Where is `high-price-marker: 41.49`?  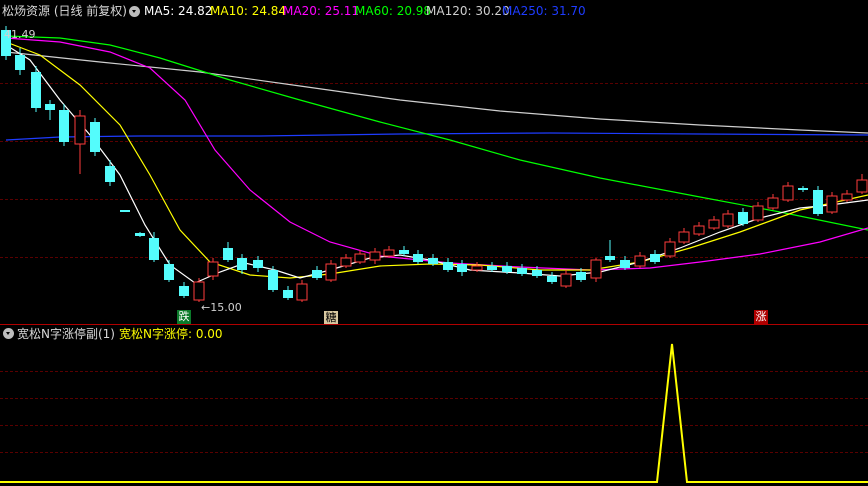
high-price-marker: 41.49 is located at coordinates (20, 34).